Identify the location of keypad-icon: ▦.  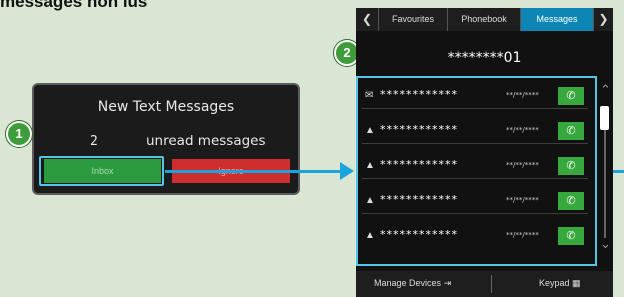
(576, 283).